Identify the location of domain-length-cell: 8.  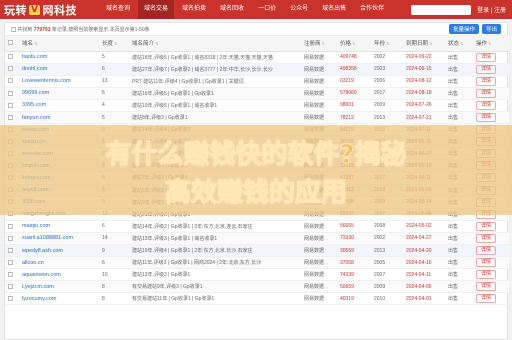
(114, 287).